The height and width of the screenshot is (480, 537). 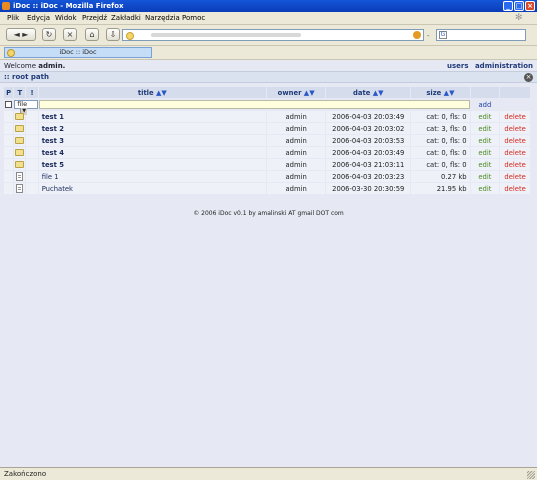 I want to click on type-select: file▼, so click(x=26, y=107).